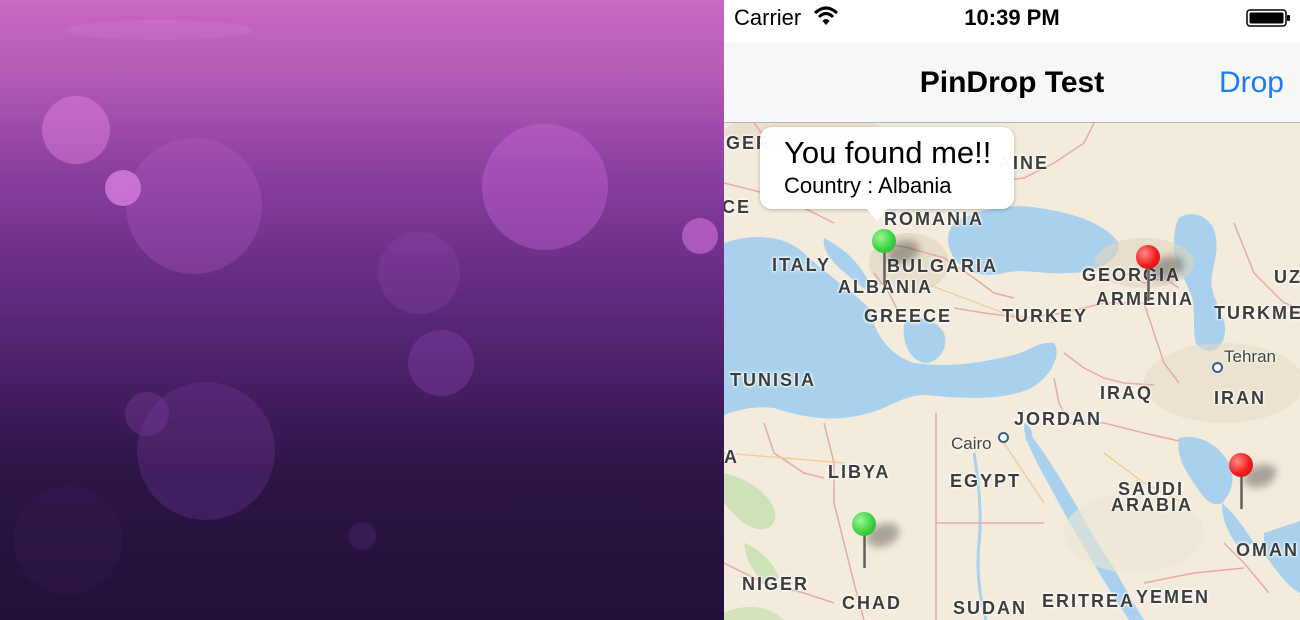  Describe the element at coordinates (868, 185) in the screenshot. I see `callout-subtitle: Country : Albania` at that location.